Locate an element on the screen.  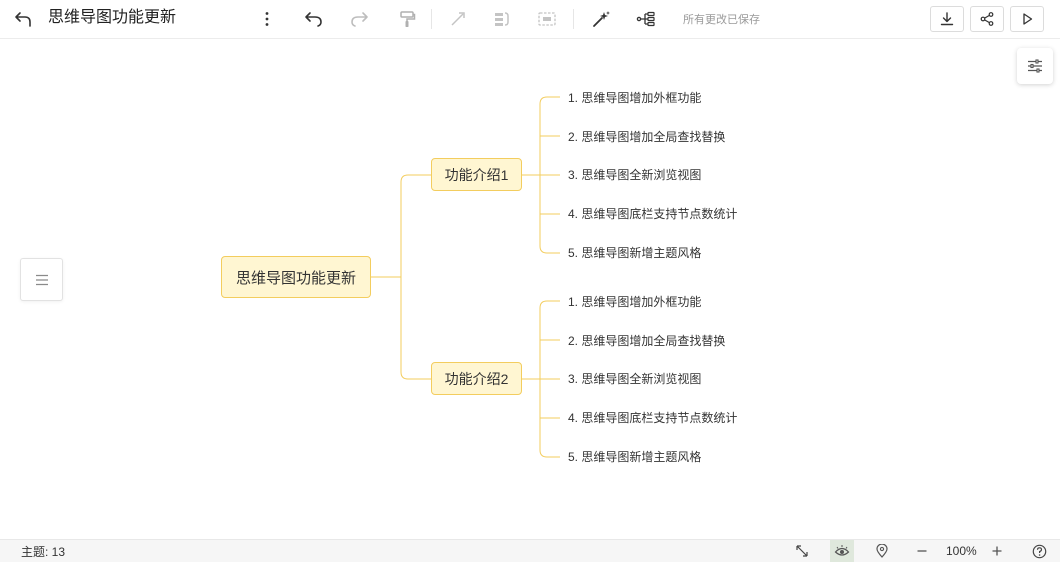
root-topic: 思维导图功能更新 is located at coordinates (296, 277).